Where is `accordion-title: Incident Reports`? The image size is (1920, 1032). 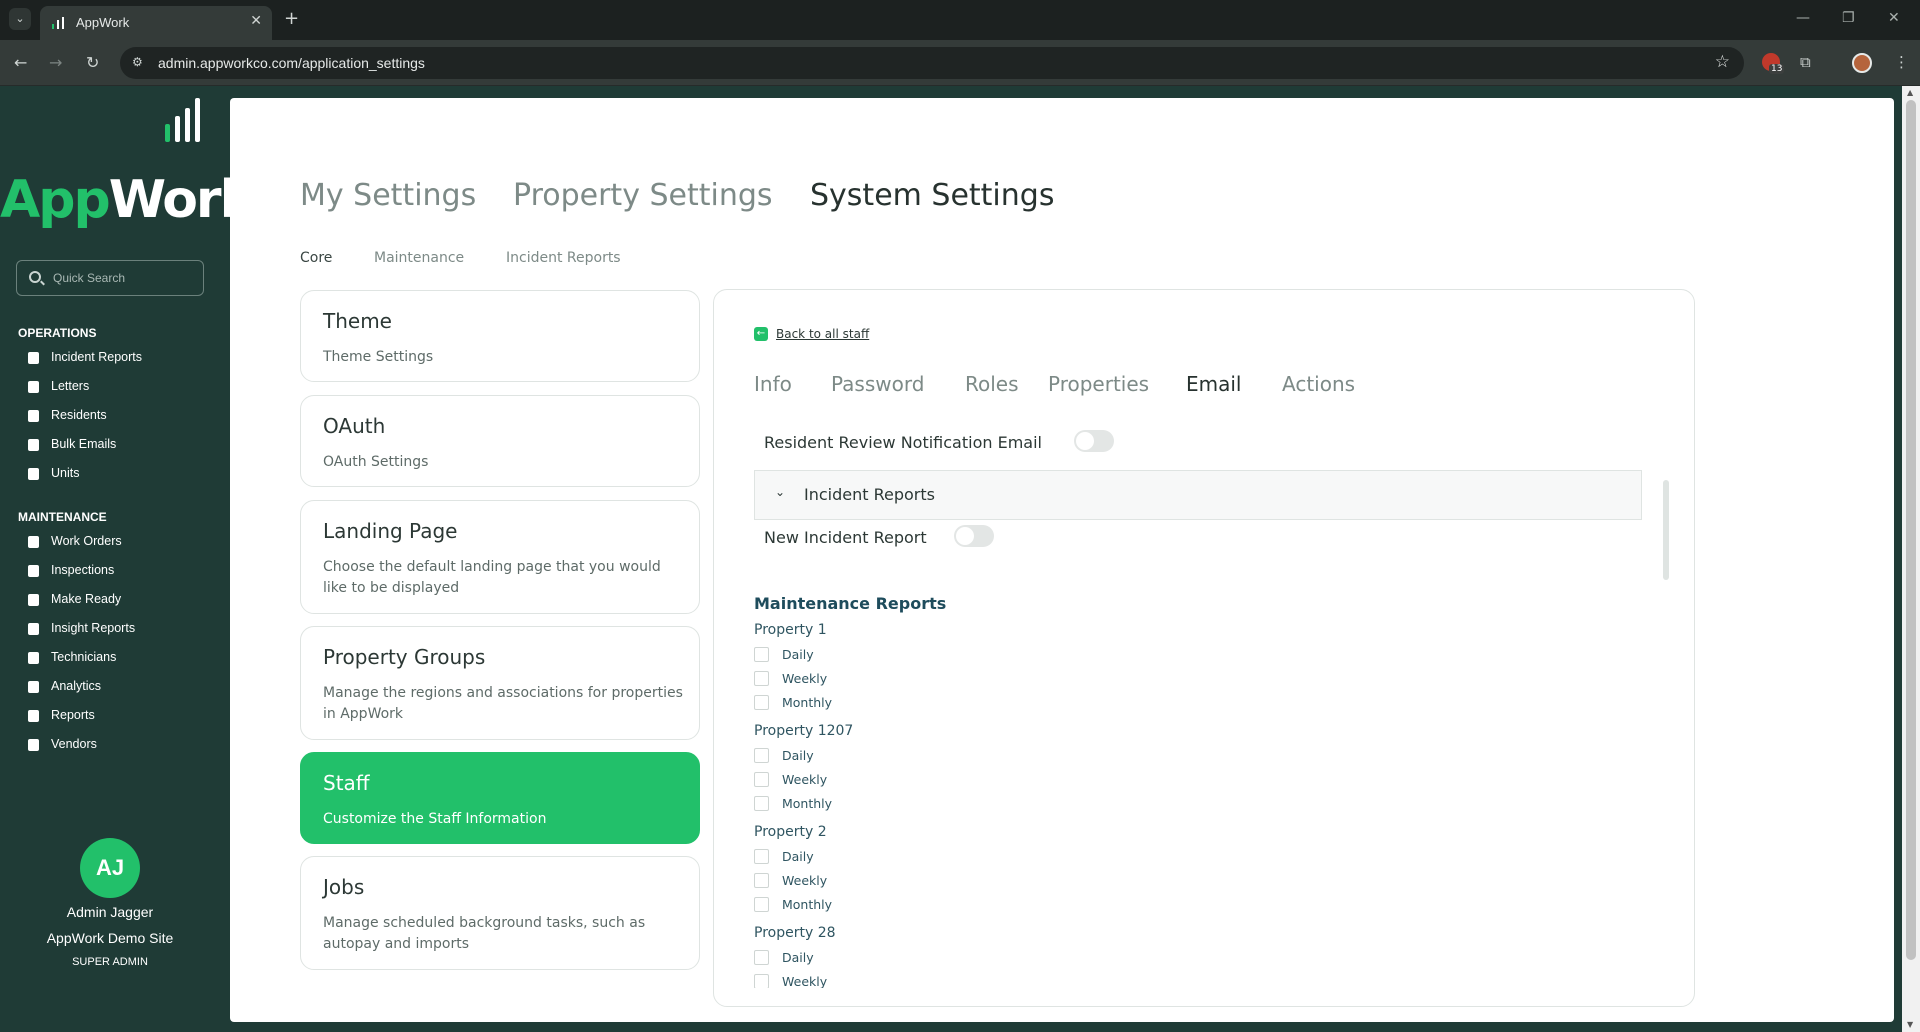 accordion-title: Incident Reports is located at coordinates (869, 494).